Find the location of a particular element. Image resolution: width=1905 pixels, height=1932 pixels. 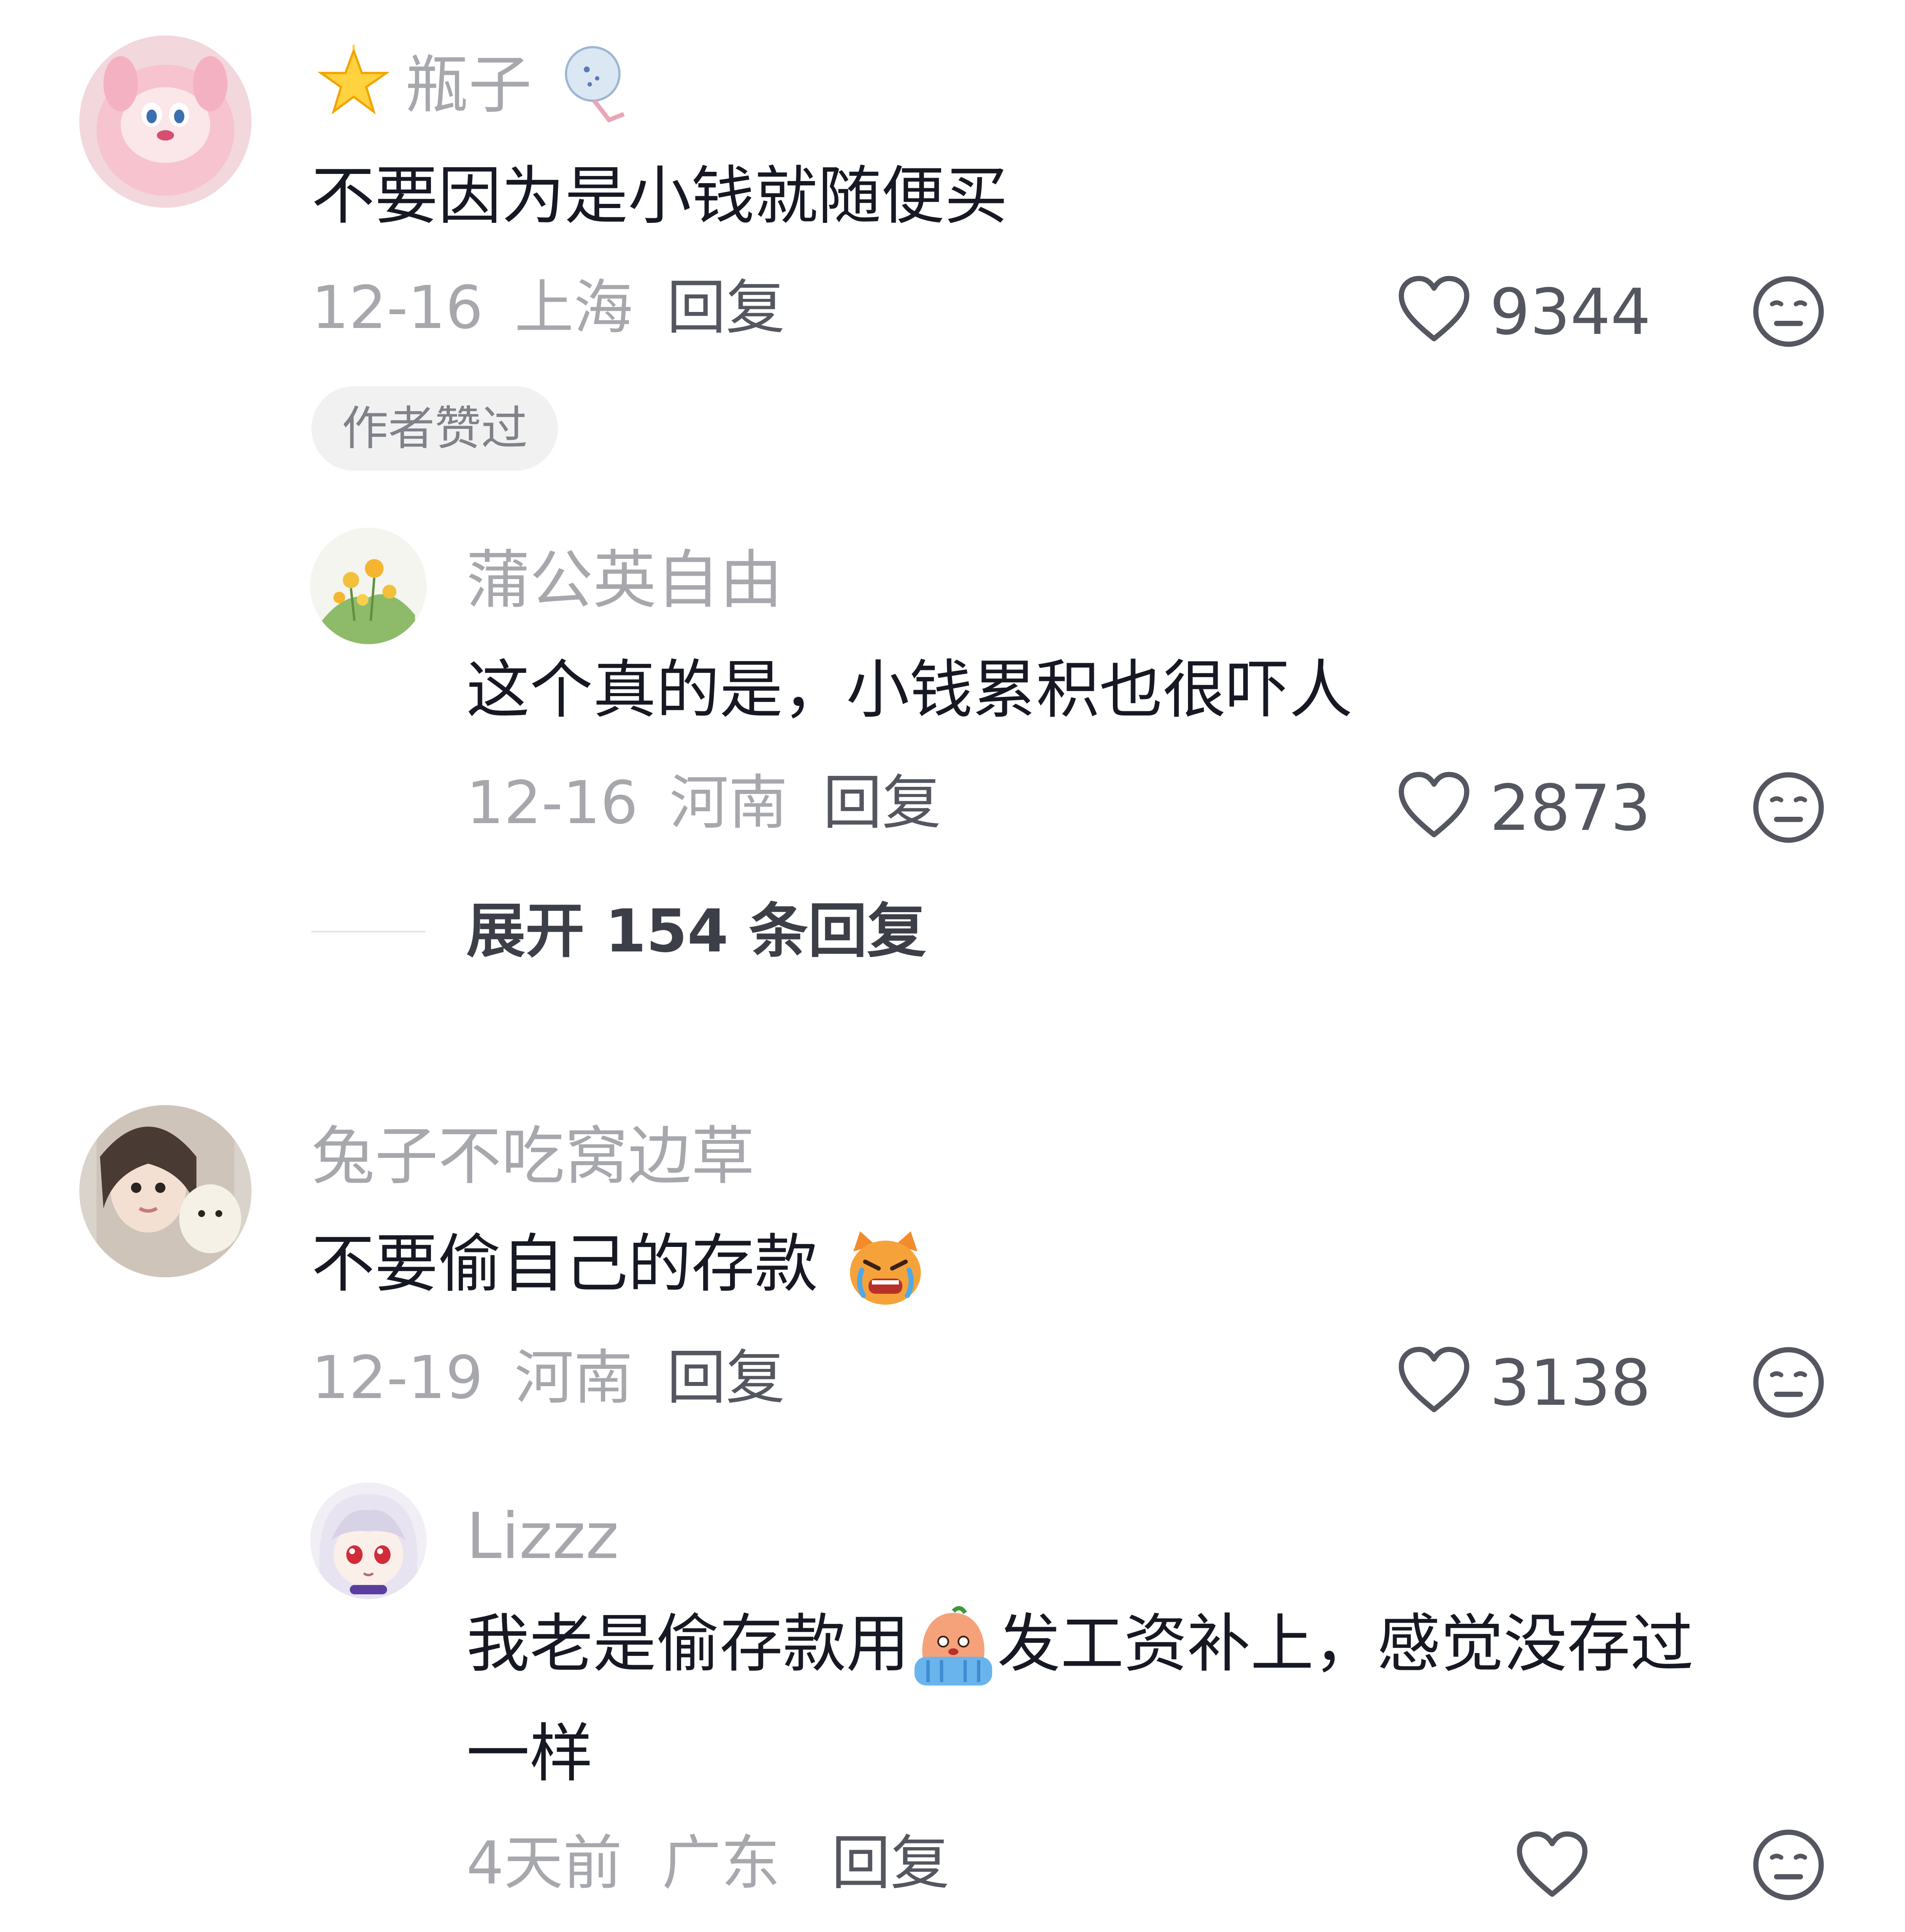

reply-text-part2: 发工资补上，感觉没存过 is located at coordinates (1345, 1644).